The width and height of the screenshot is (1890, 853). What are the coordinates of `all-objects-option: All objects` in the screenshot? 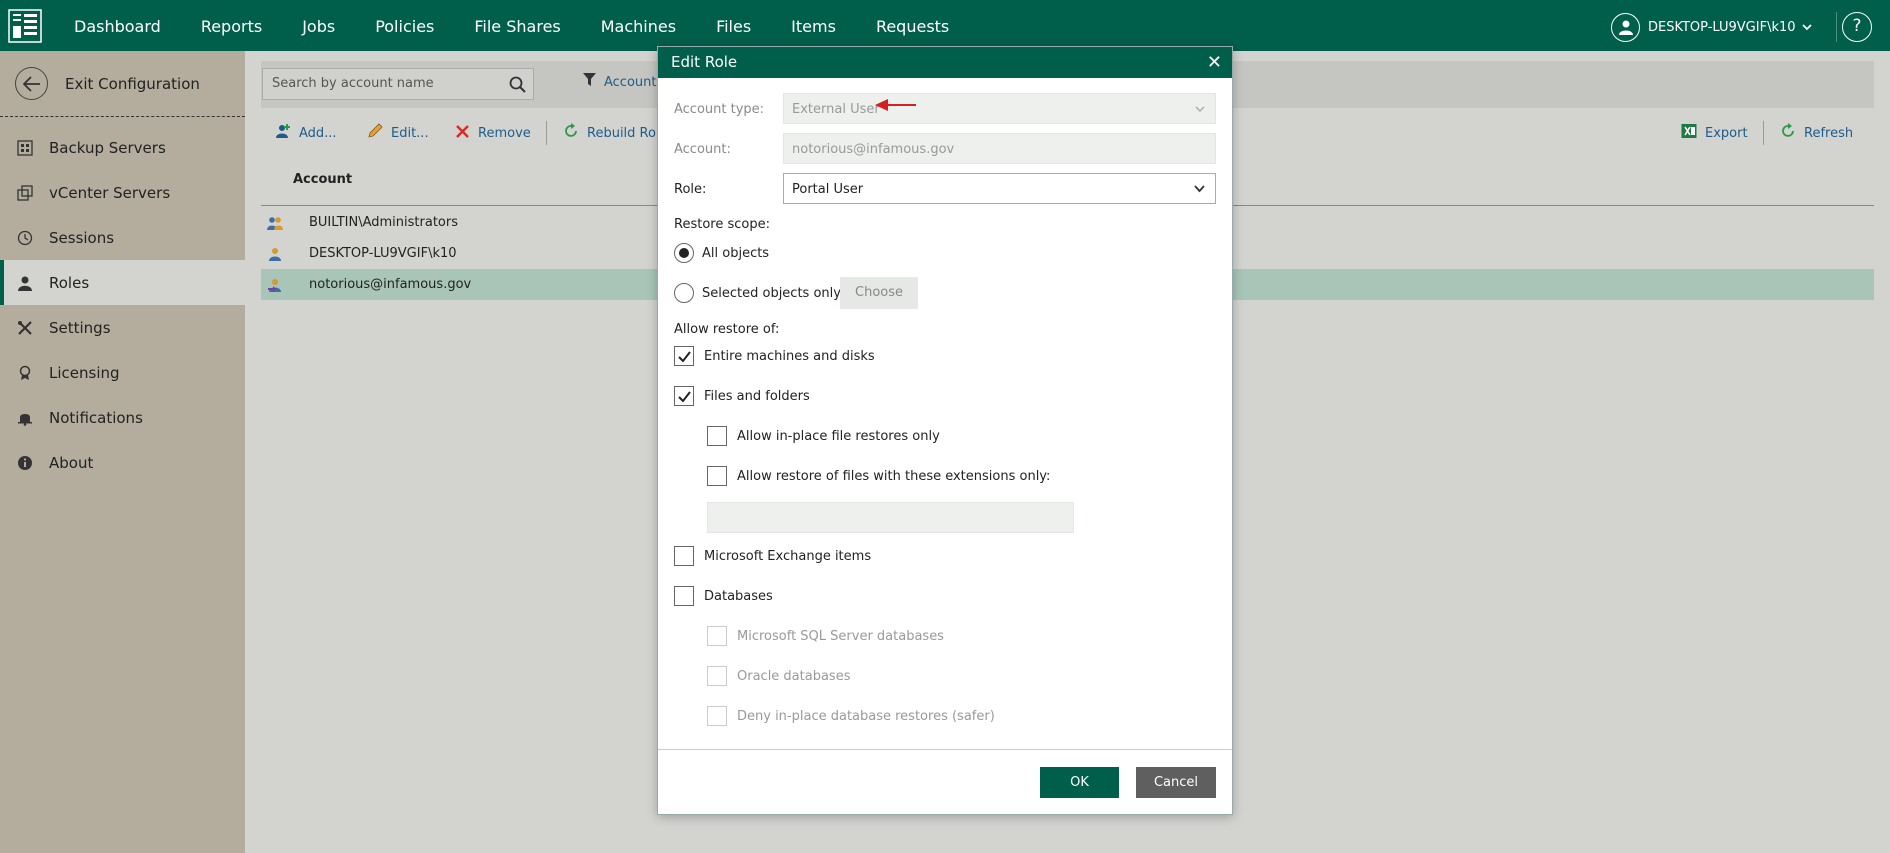 It's located at (721, 253).